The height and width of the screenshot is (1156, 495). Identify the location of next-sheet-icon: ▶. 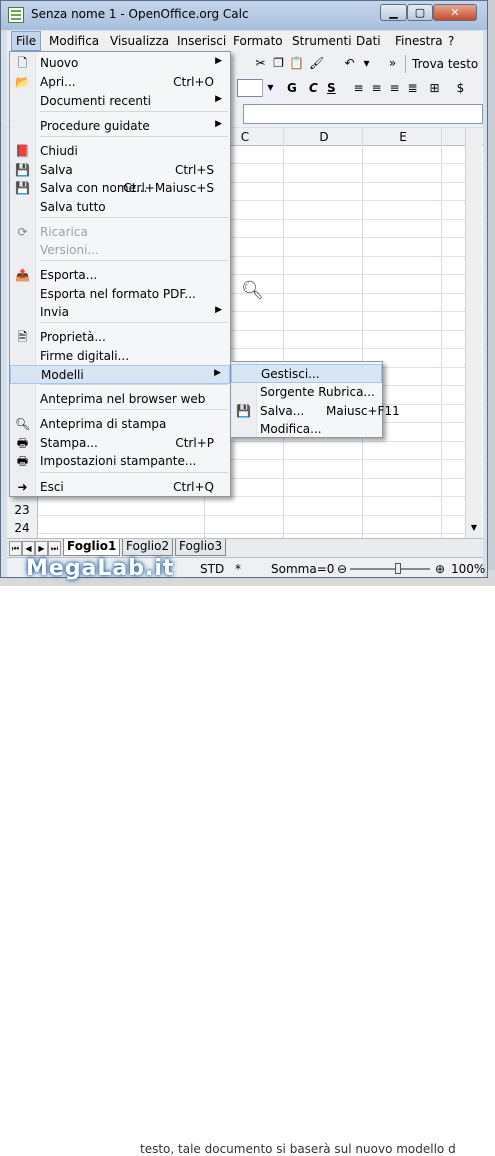
(41, 548).